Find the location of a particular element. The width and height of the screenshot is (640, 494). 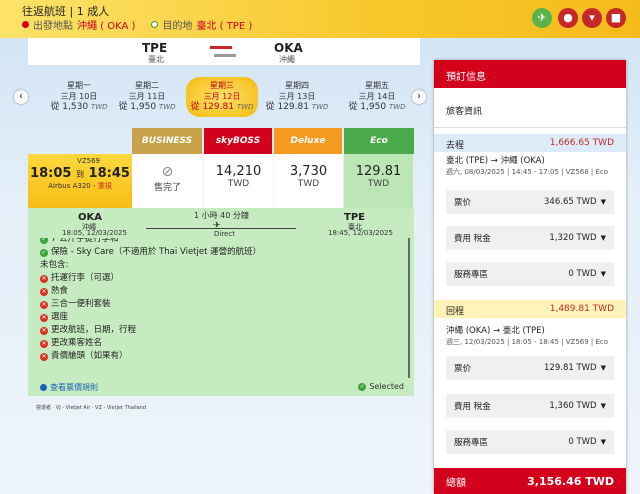

selected-indicator: ✓ Selected is located at coordinates (381, 386).